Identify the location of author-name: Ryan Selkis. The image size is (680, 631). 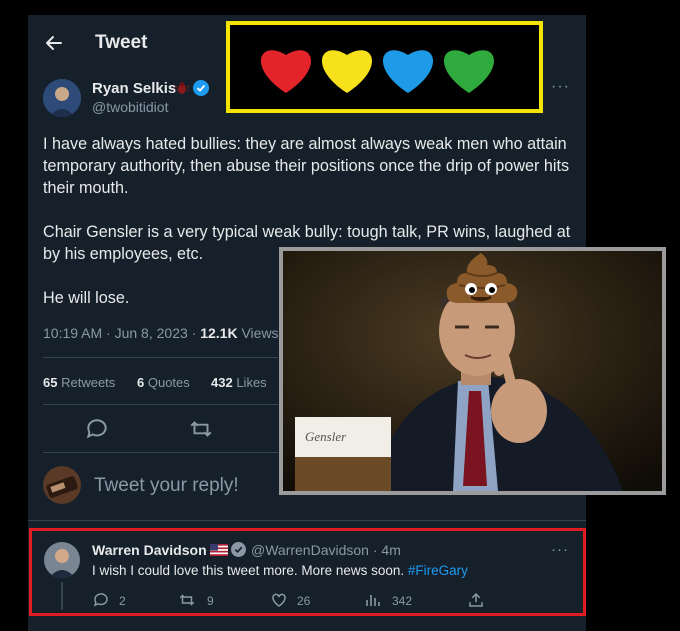
(134, 88).